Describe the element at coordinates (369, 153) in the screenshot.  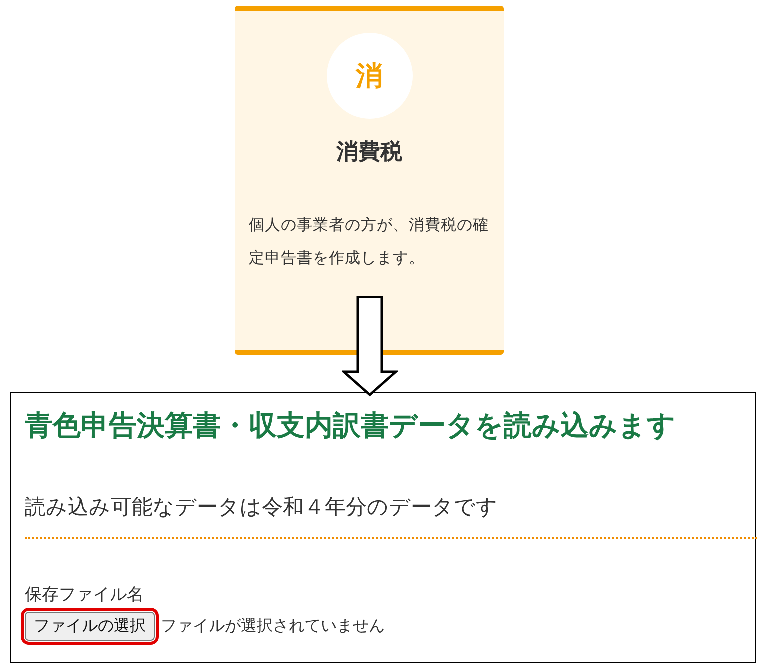
I see `card-title: 消費税` at that location.